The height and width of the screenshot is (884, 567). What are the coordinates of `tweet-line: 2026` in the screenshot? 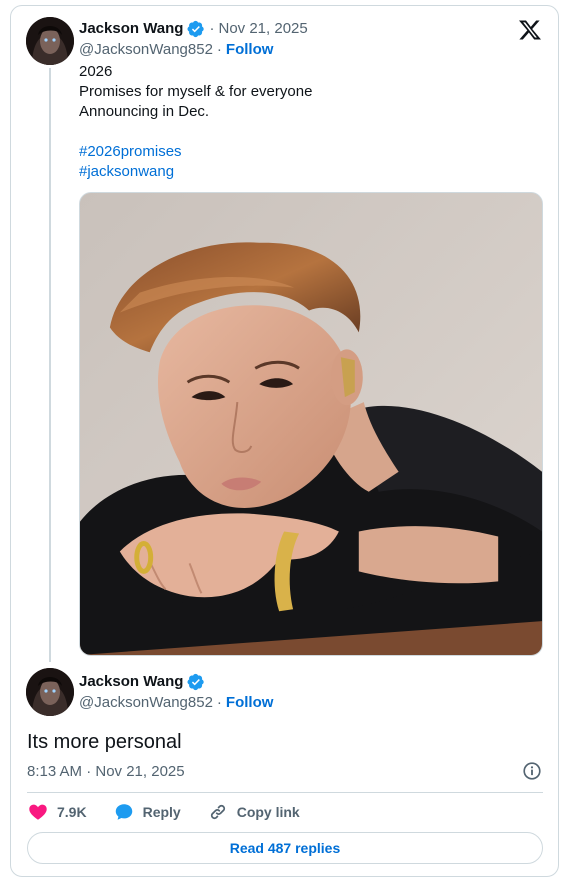 It's located at (96, 71).